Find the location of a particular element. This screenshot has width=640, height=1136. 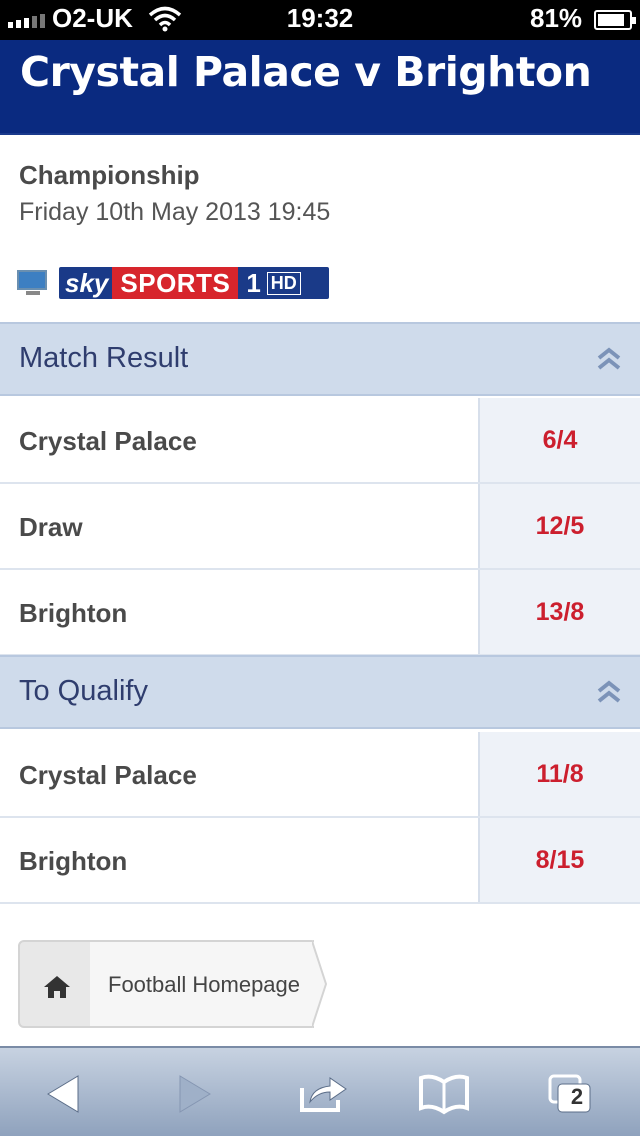

status-bar: O2-UK 19:32 81% is located at coordinates (320, 20).